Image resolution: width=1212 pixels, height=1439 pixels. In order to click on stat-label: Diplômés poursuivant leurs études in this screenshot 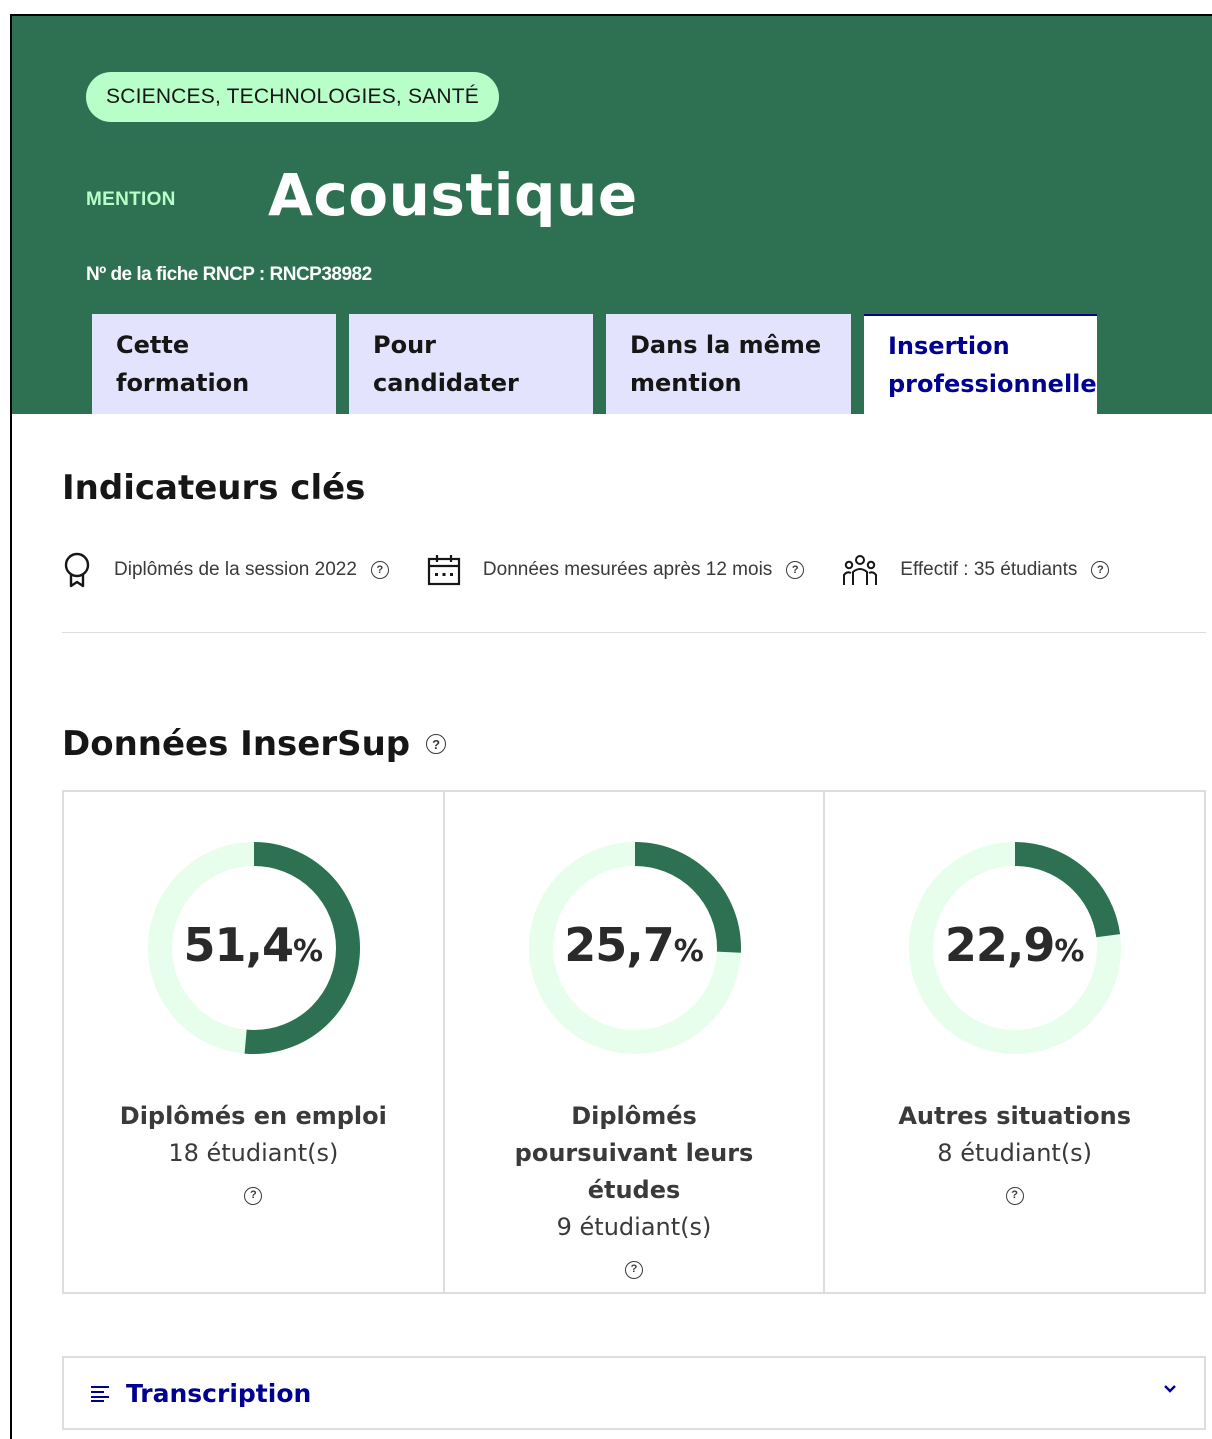, I will do `click(634, 1153)`.